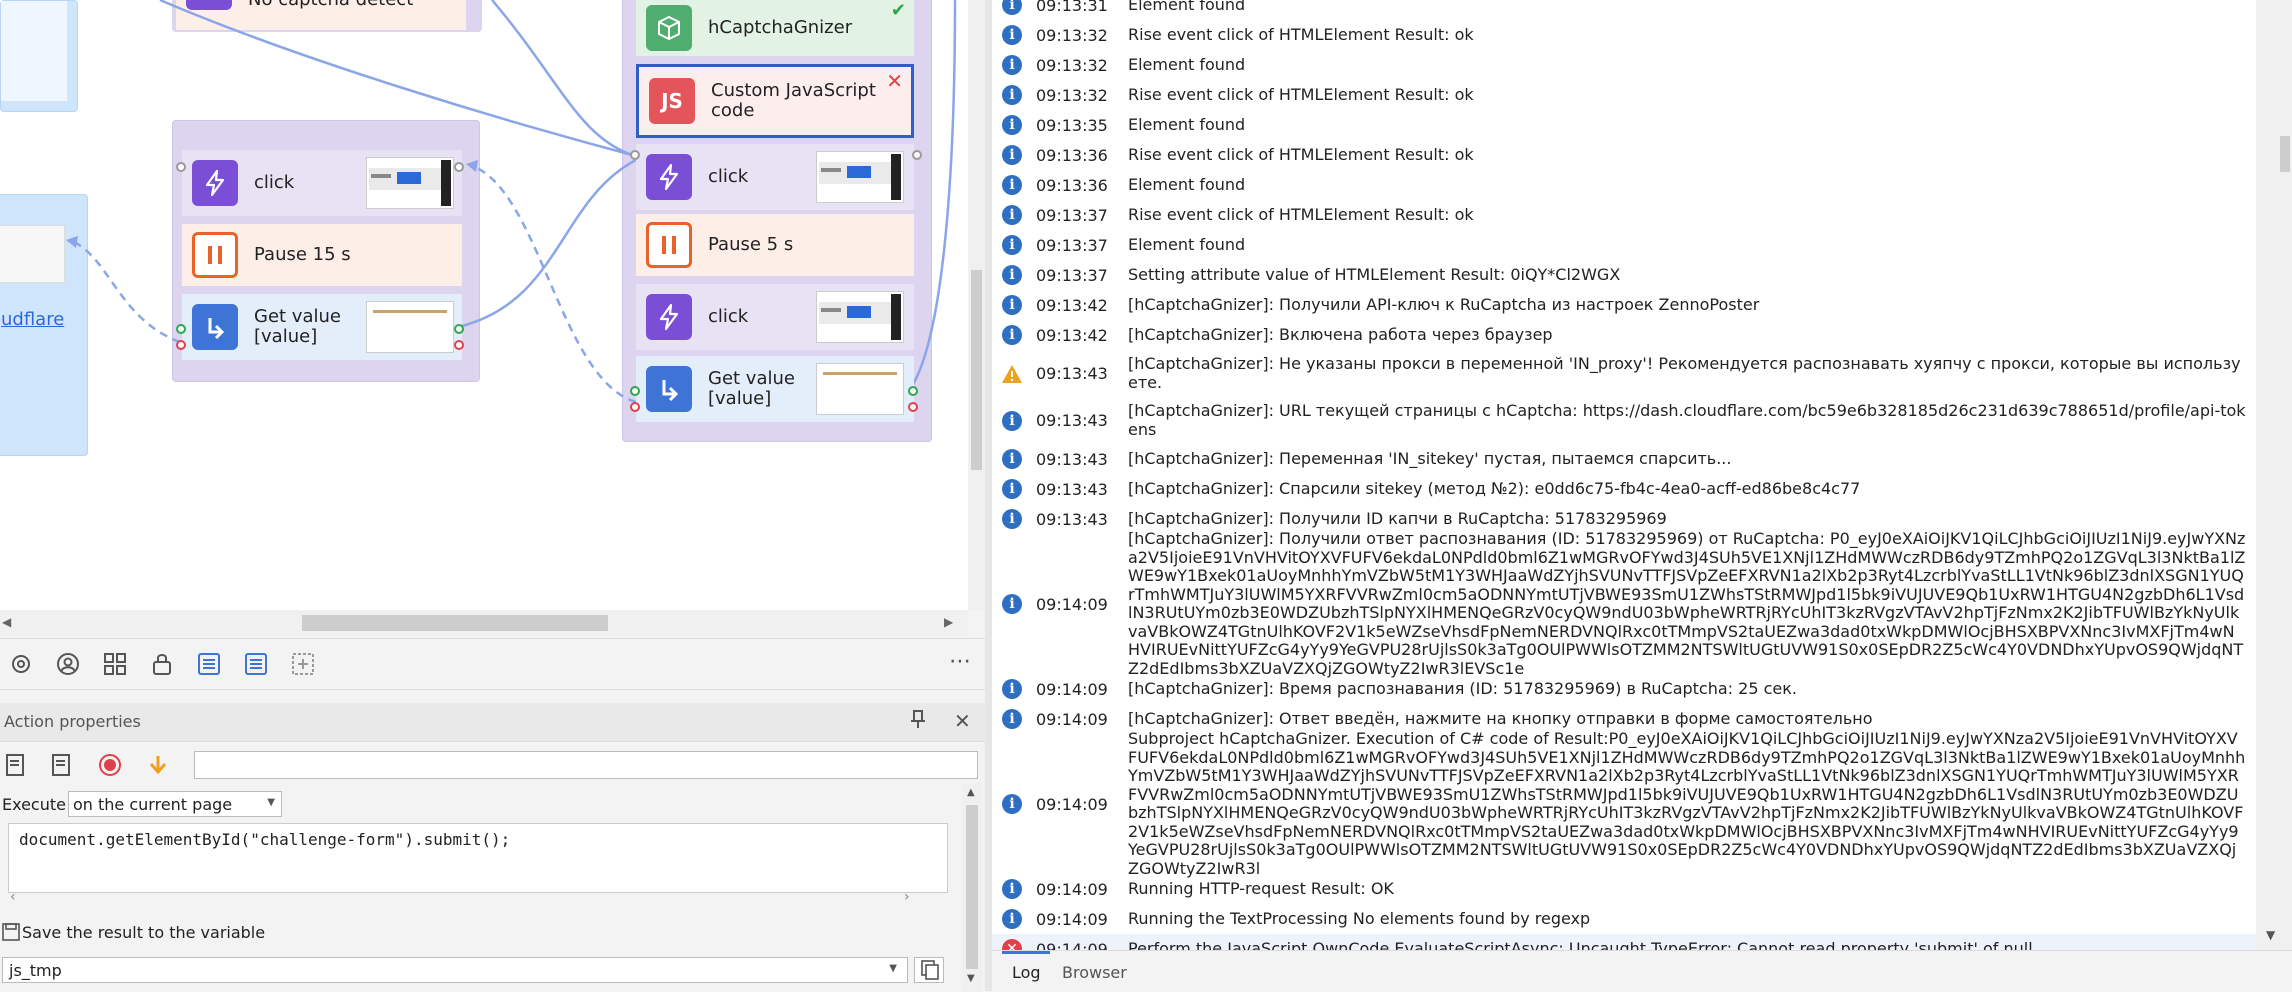 Image resolution: width=2292 pixels, height=992 pixels. What do you see at coordinates (1624, 245) in the screenshot?
I see `log-row: i 09:13:37 Element found` at bounding box center [1624, 245].